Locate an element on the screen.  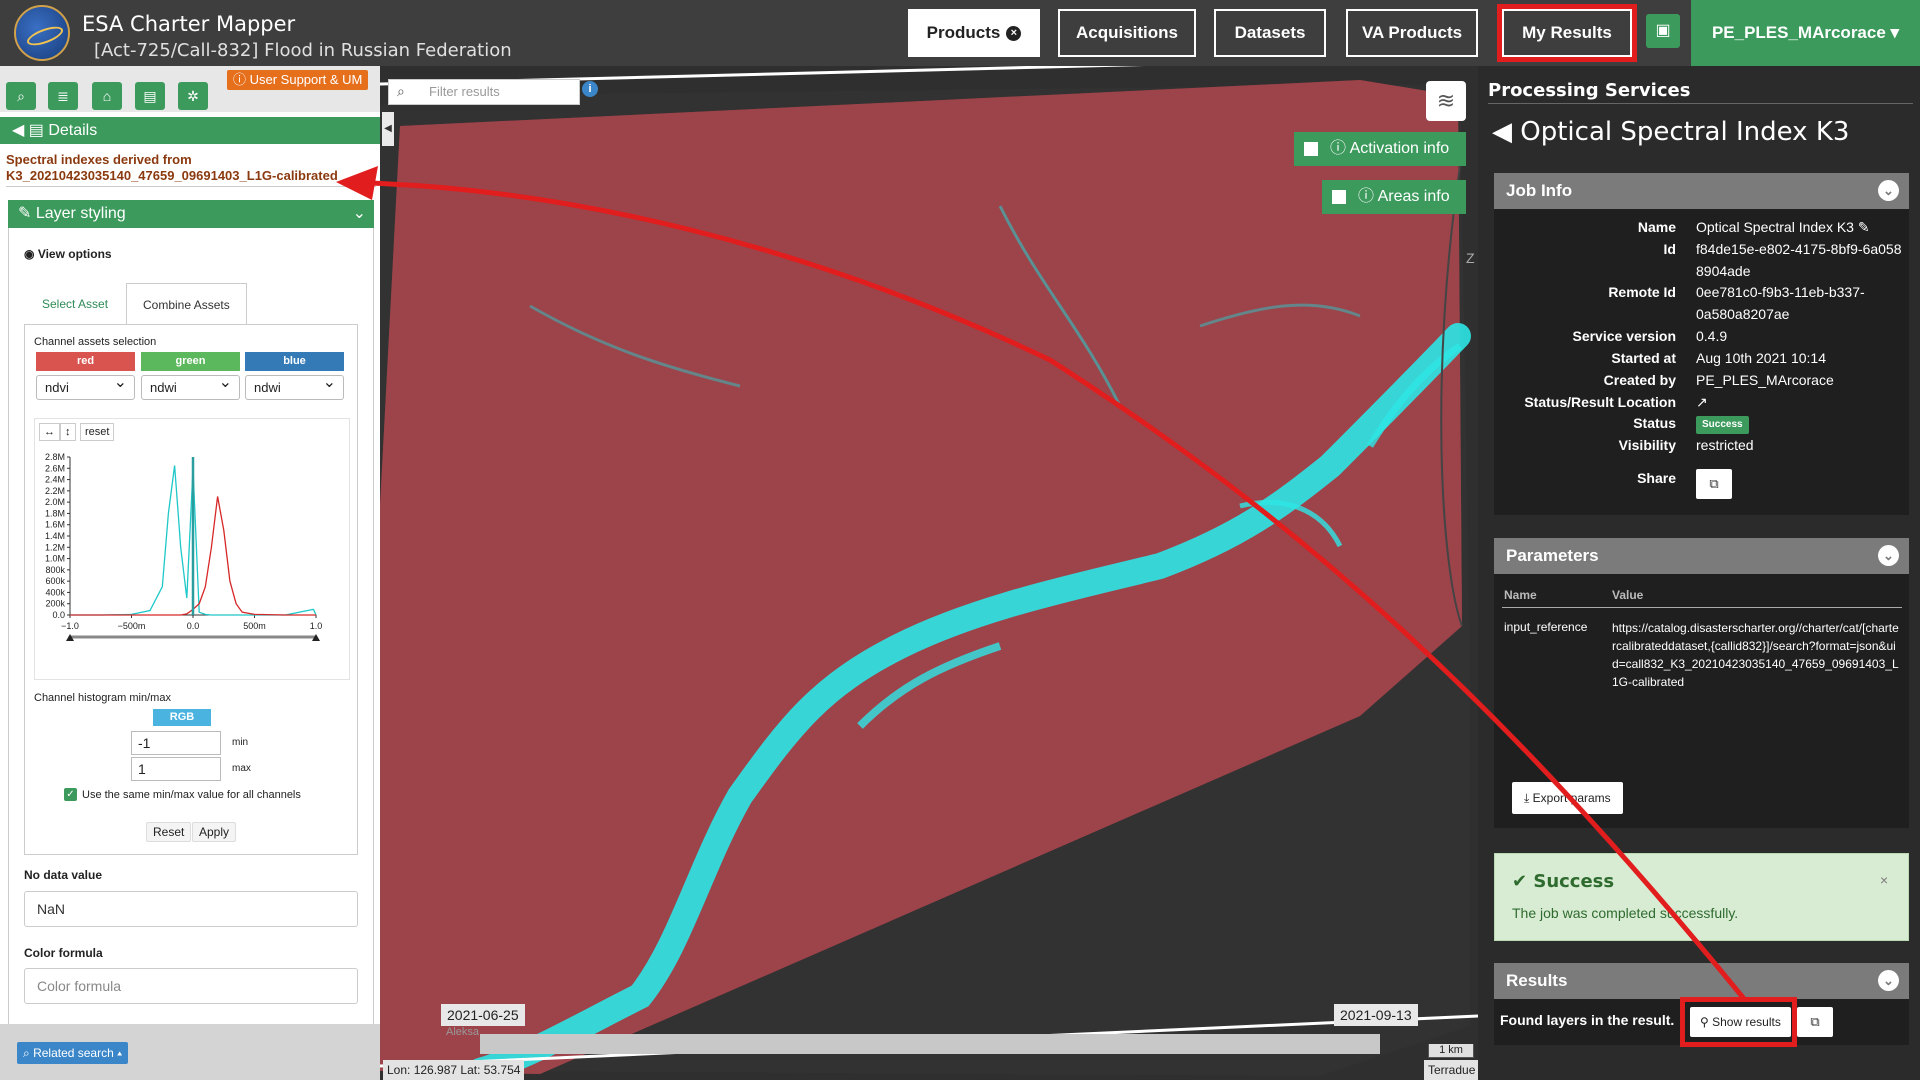
channel-green-badge: green is located at coordinates (190, 361).